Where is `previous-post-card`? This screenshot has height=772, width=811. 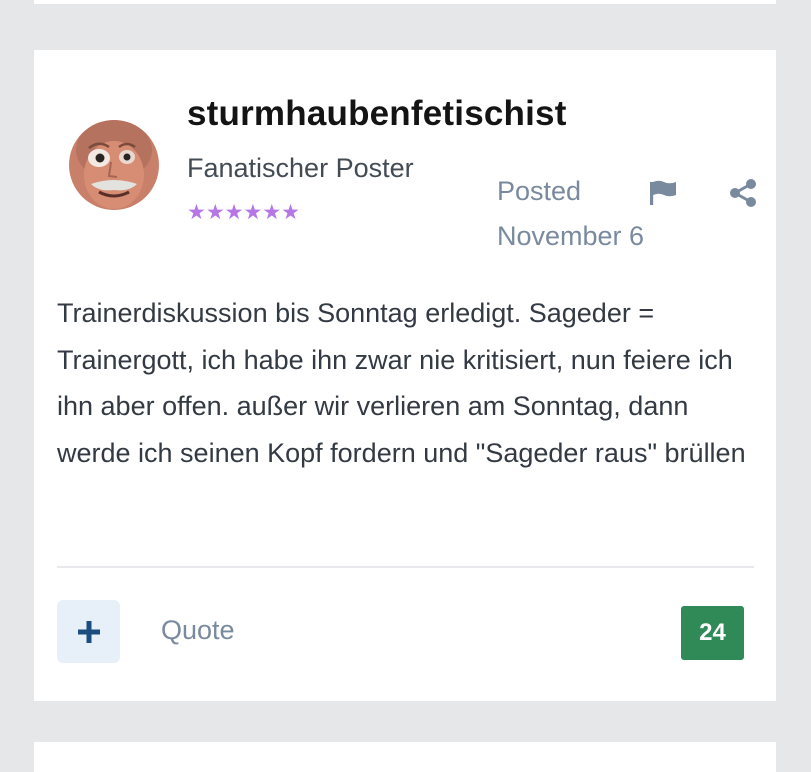
previous-post-card is located at coordinates (405, 2).